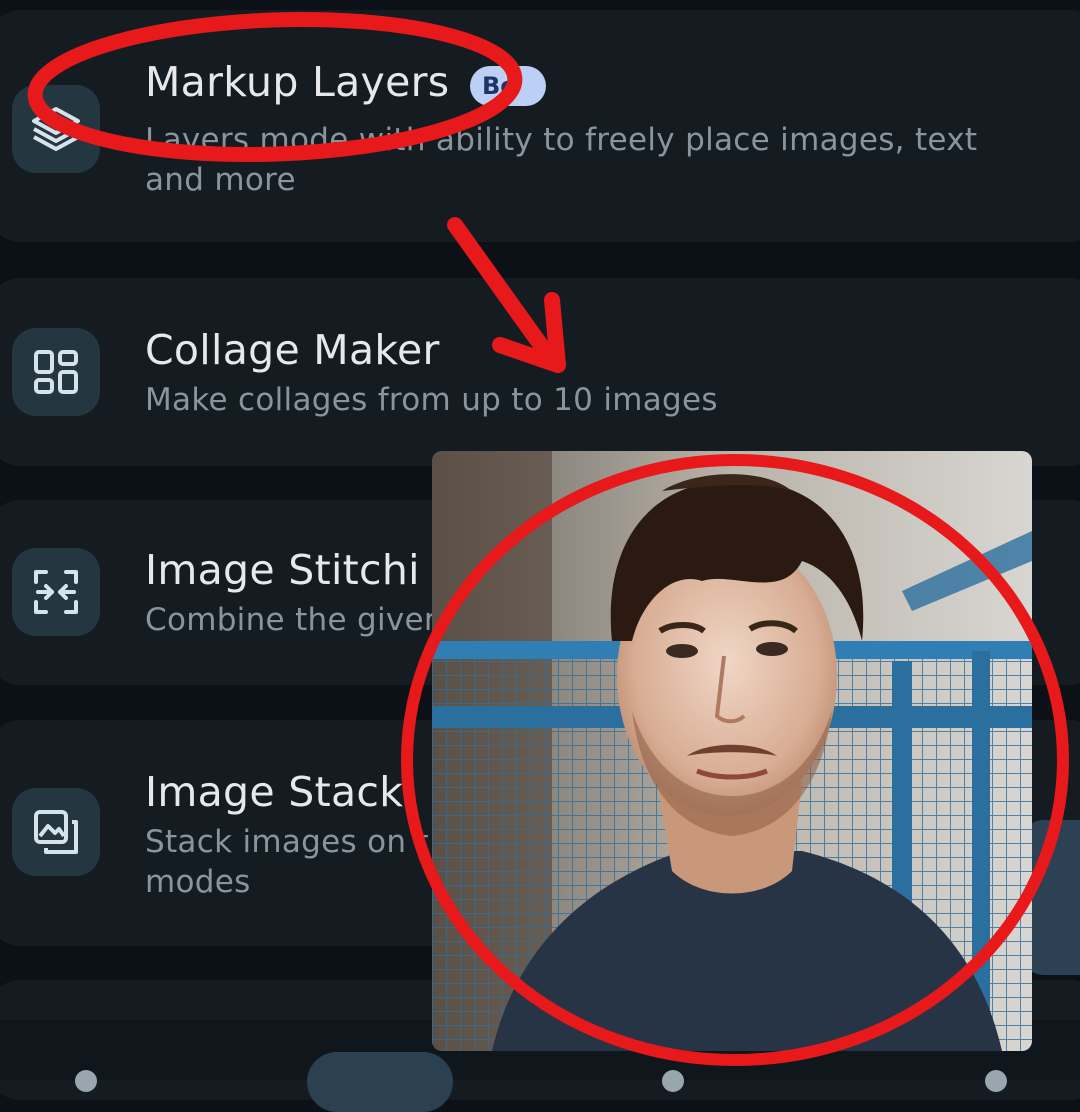  I want to click on tool-subtitle: Make collages from up to 10 images, so click(431, 400).